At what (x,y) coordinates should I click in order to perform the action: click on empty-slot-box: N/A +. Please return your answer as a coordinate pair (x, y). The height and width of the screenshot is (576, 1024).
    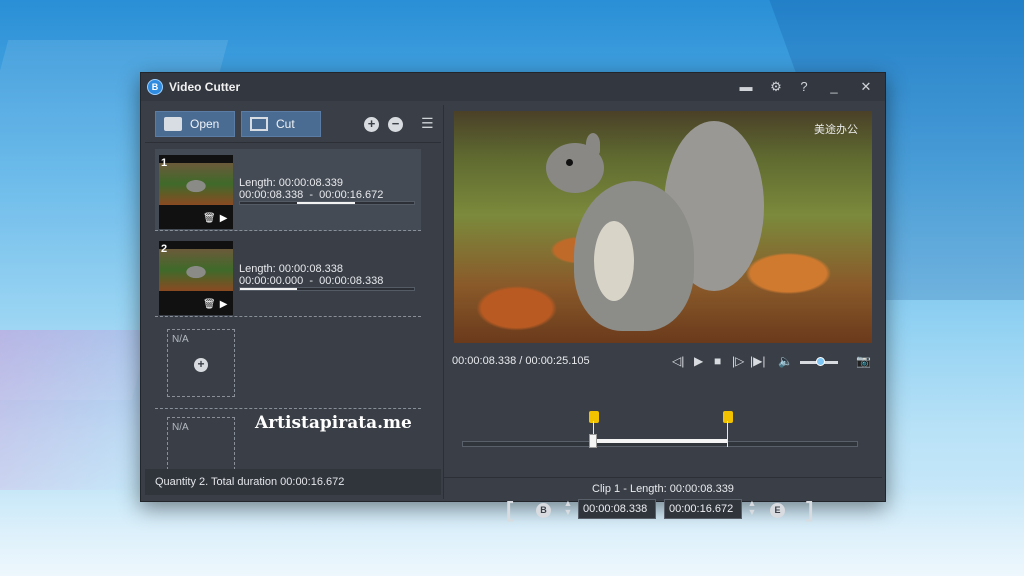
    Looking at the image, I should click on (201, 363).